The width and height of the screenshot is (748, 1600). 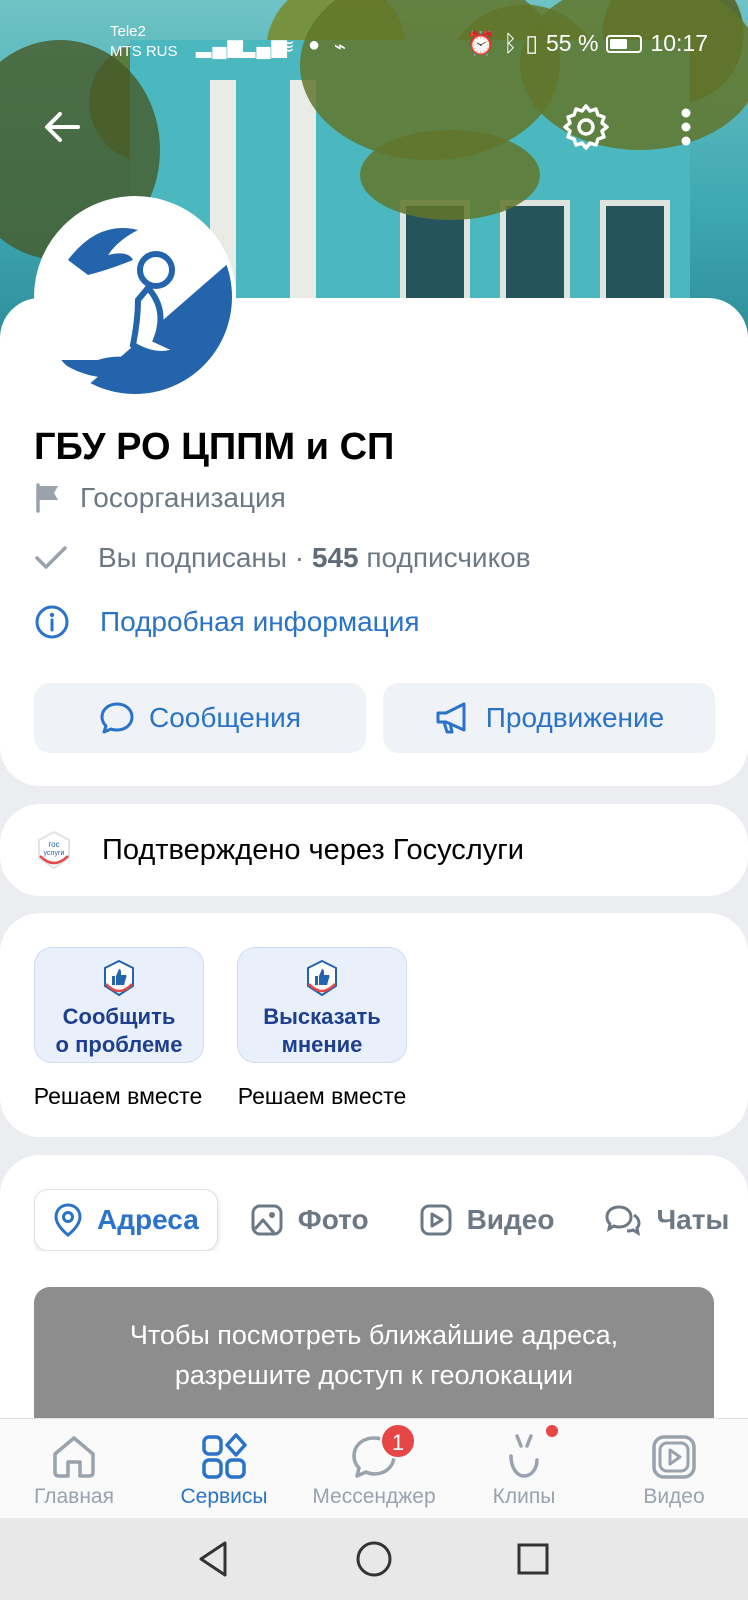 What do you see at coordinates (54, 853) in the screenshot?
I see `gosuslugi-logo-line2: услуги` at bounding box center [54, 853].